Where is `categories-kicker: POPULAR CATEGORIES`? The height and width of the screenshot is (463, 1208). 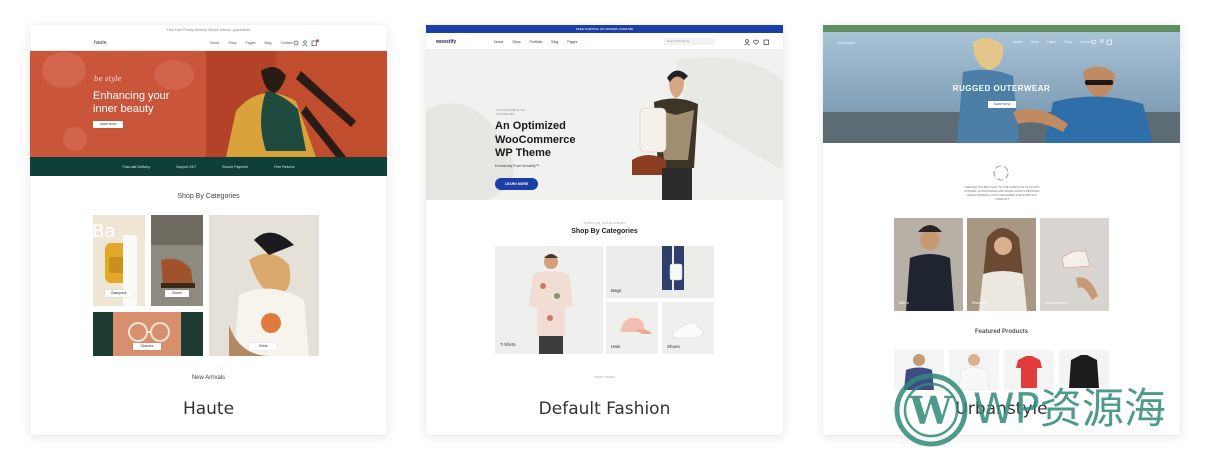 categories-kicker: POPULAR CATEGORIES is located at coordinates (604, 223).